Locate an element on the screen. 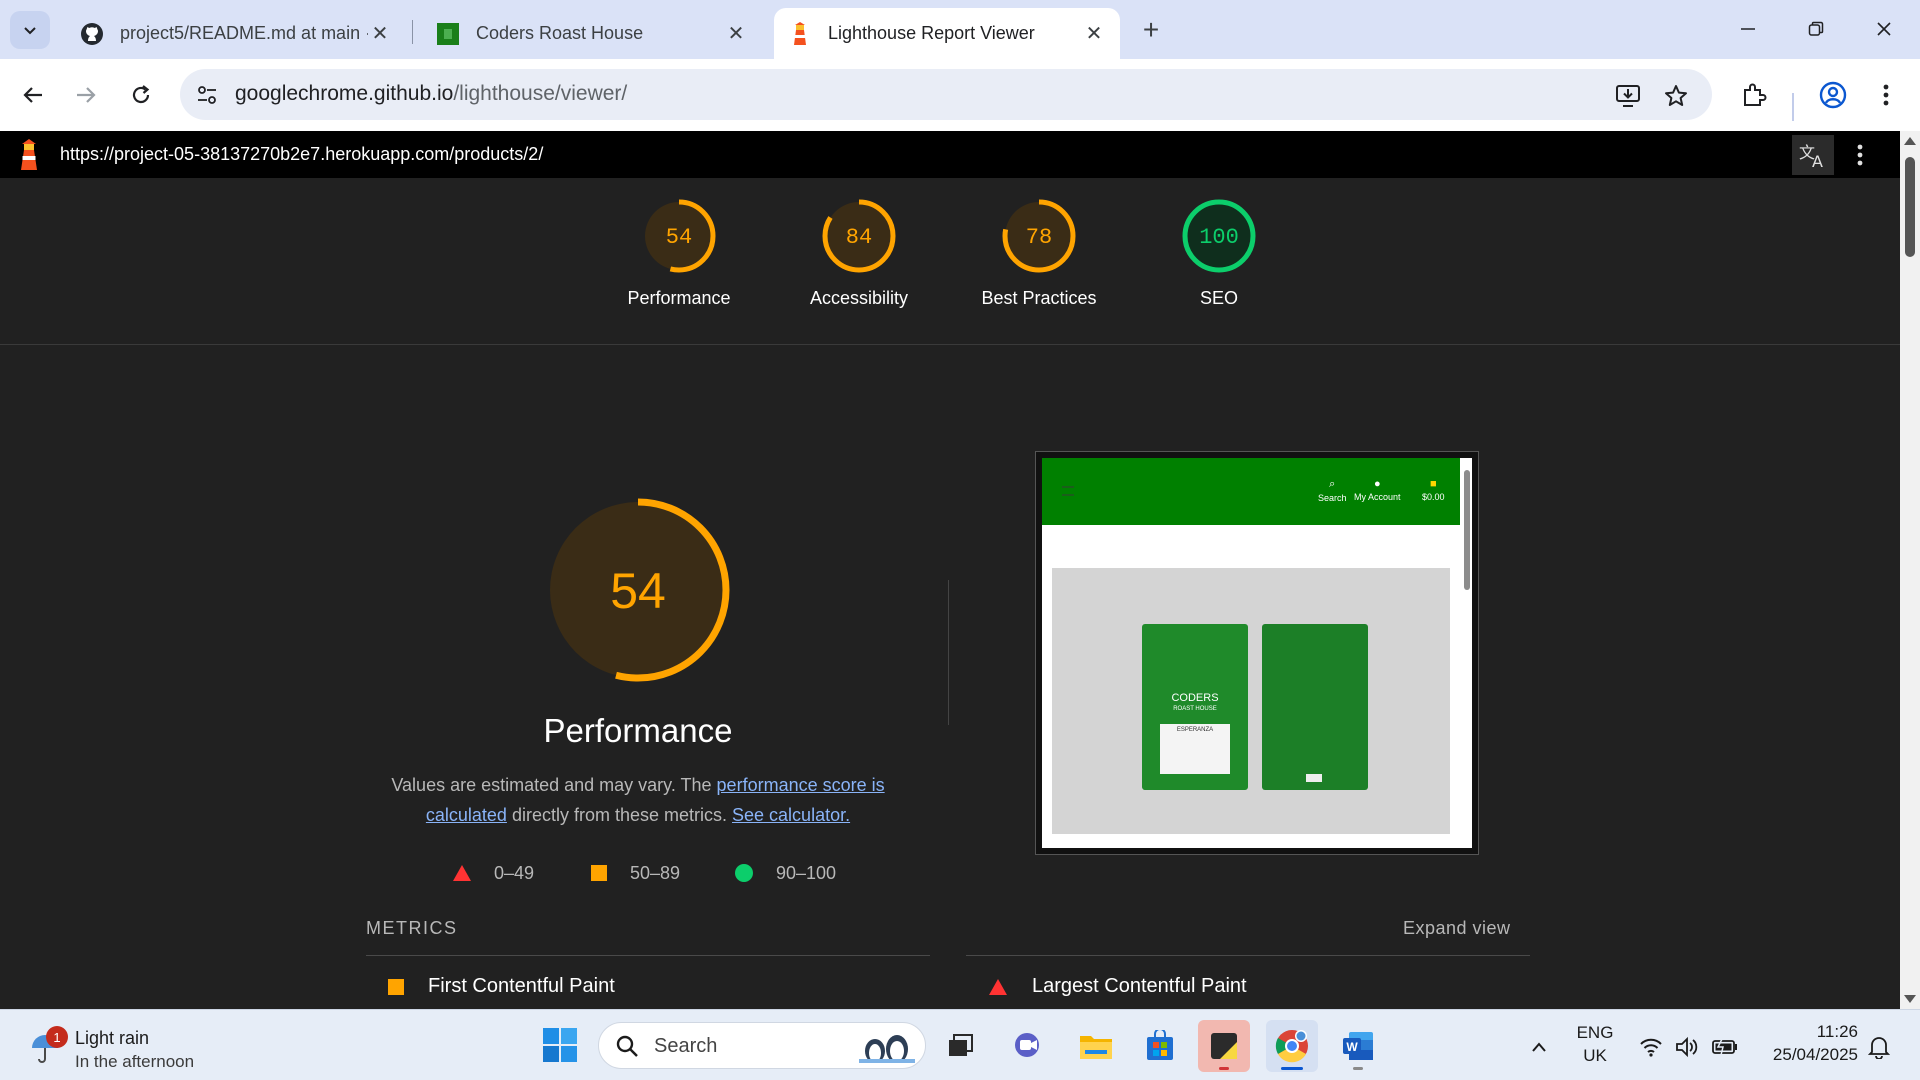 Image resolution: width=1920 pixels, height=1080 pixels. microsoft-store-icon is located at coordinates (1160, 1046).